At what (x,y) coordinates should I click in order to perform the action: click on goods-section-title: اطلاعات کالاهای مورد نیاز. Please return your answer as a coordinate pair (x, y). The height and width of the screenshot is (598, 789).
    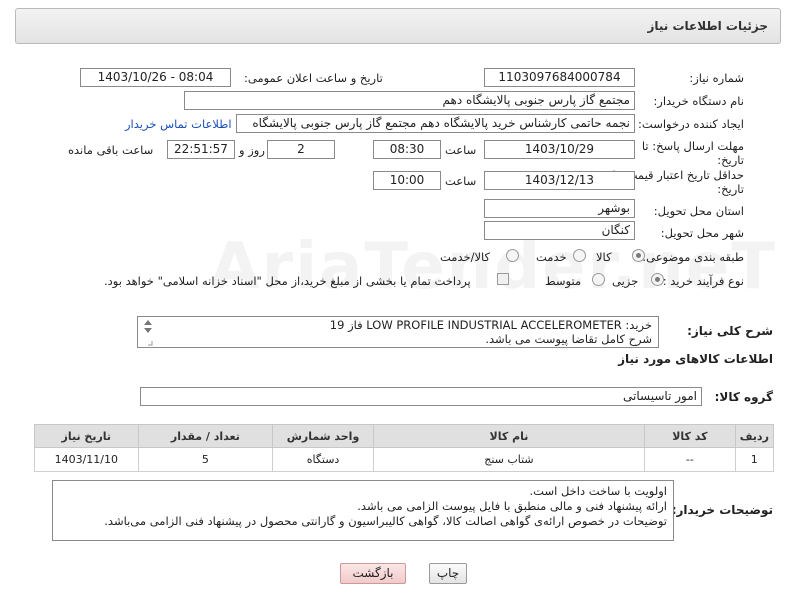
    Looking at the image, I should click on (695, 359).